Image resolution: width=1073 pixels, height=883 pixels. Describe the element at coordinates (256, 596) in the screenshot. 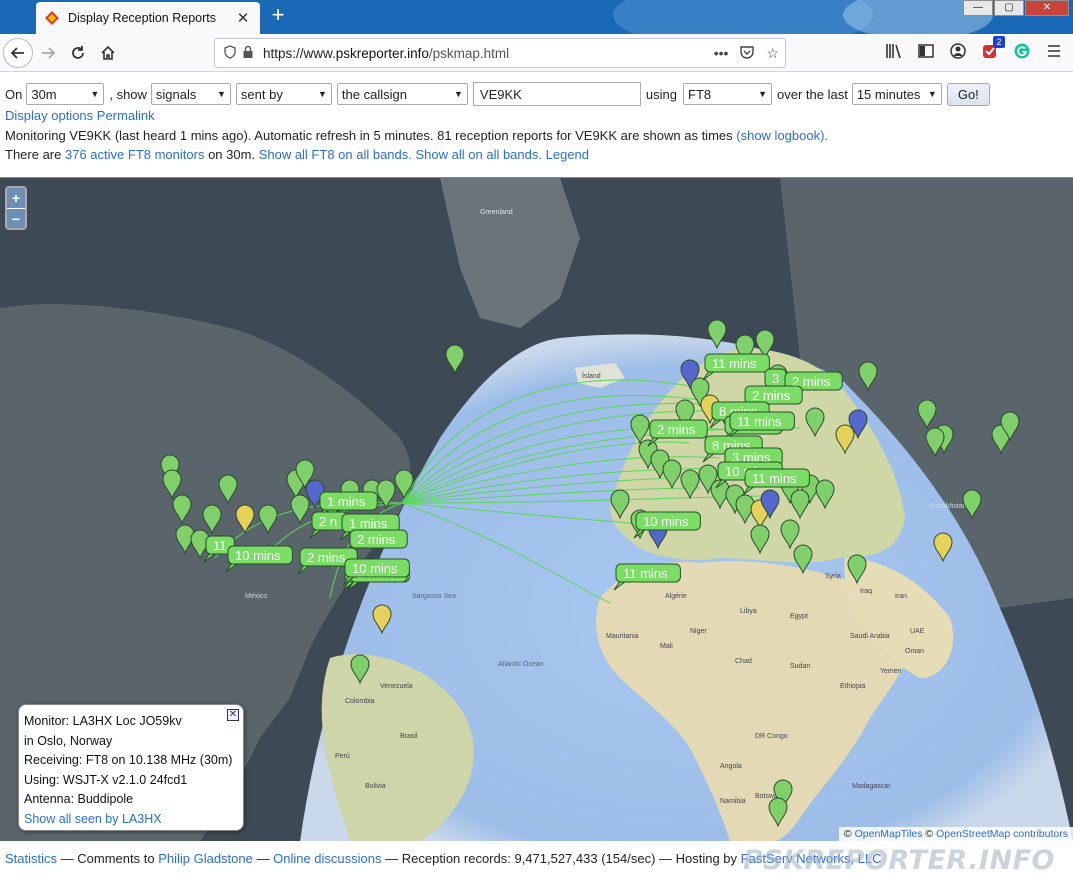

I see `label-mexico: México` at that location.